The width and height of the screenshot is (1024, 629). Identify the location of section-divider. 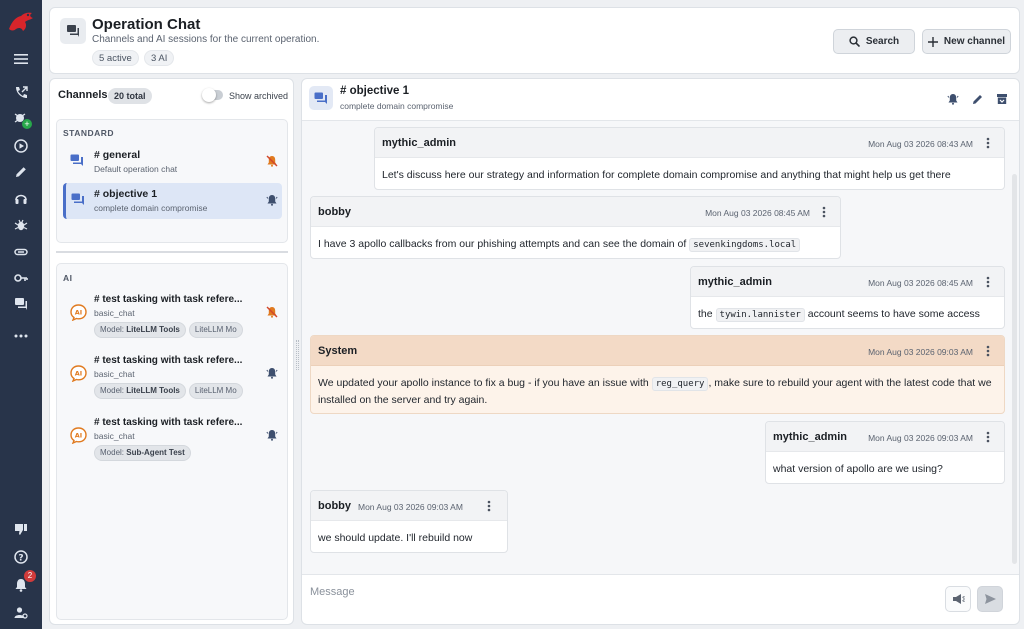
(172, 252).